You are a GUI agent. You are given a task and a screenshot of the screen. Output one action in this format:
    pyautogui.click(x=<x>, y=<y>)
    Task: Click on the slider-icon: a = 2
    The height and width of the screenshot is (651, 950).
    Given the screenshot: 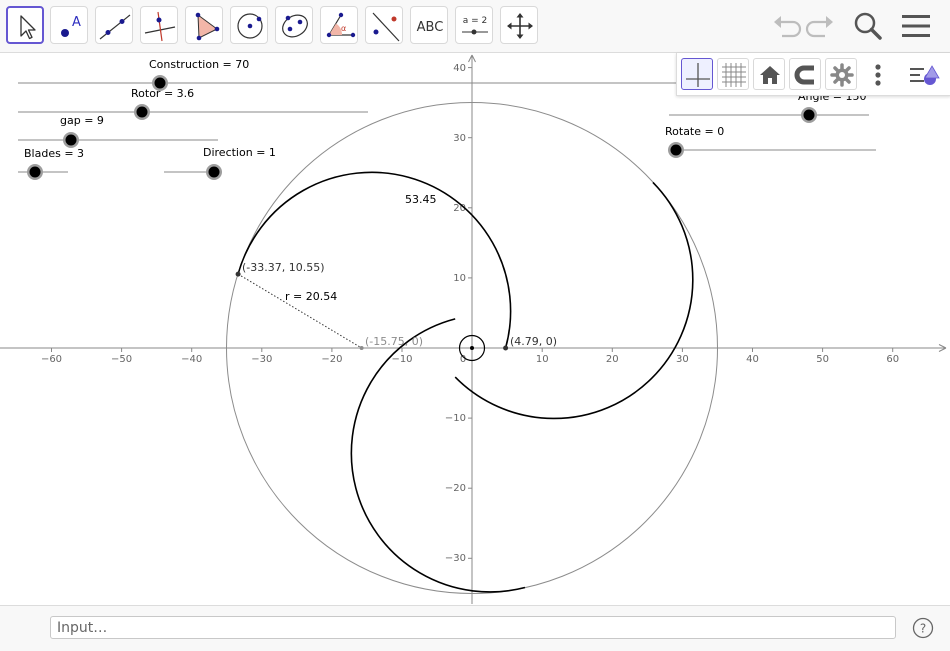 What is the action you would take?
    pyautogui.click(x=475, y=25)
    